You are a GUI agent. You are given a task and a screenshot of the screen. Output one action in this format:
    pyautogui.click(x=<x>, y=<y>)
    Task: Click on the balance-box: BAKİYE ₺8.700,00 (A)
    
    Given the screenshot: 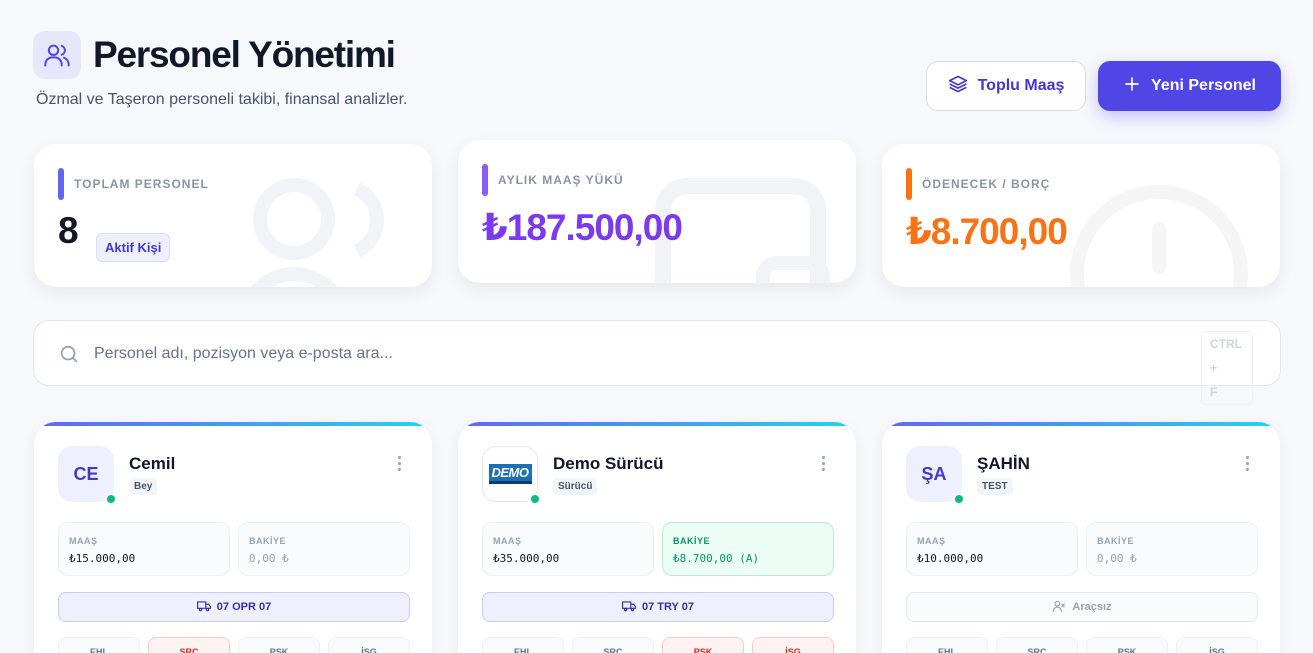 What is the action you would take?
    pyautogui.click(x=748, y=549)
    